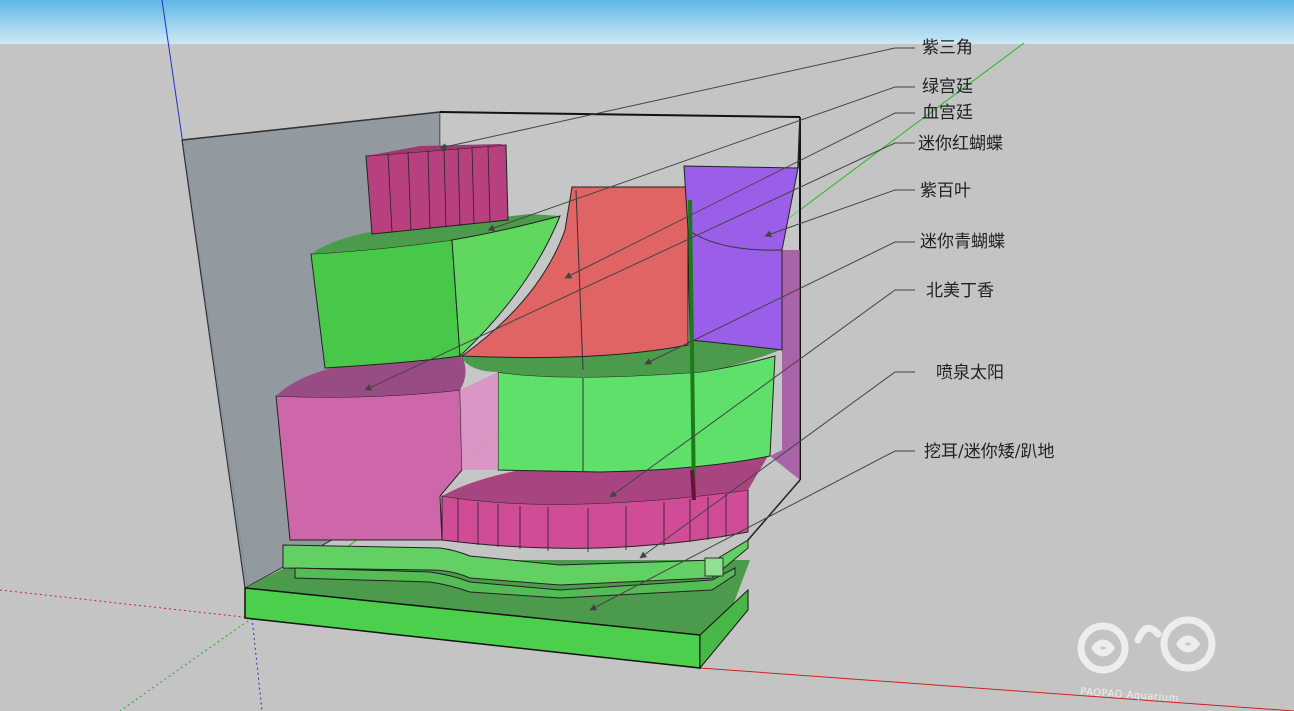 Image resolution: width=1294 pixels, height=711 pixels. What do you see at coordinates (947, 48) in the screenshot?
I see `label-zi-san-jiao: 紫三角` at bounding box center [947, 48].